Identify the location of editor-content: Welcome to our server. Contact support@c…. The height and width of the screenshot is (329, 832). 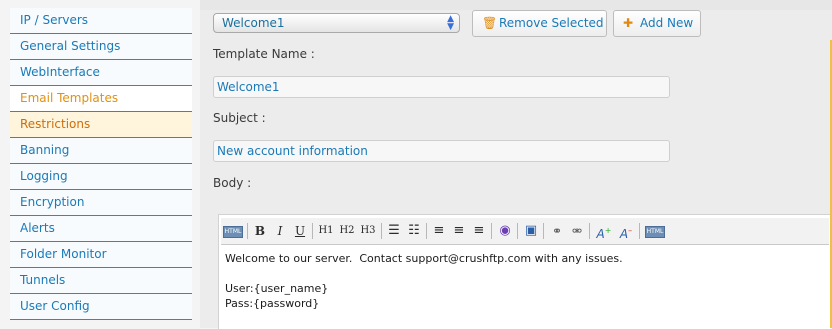
(424, 281).